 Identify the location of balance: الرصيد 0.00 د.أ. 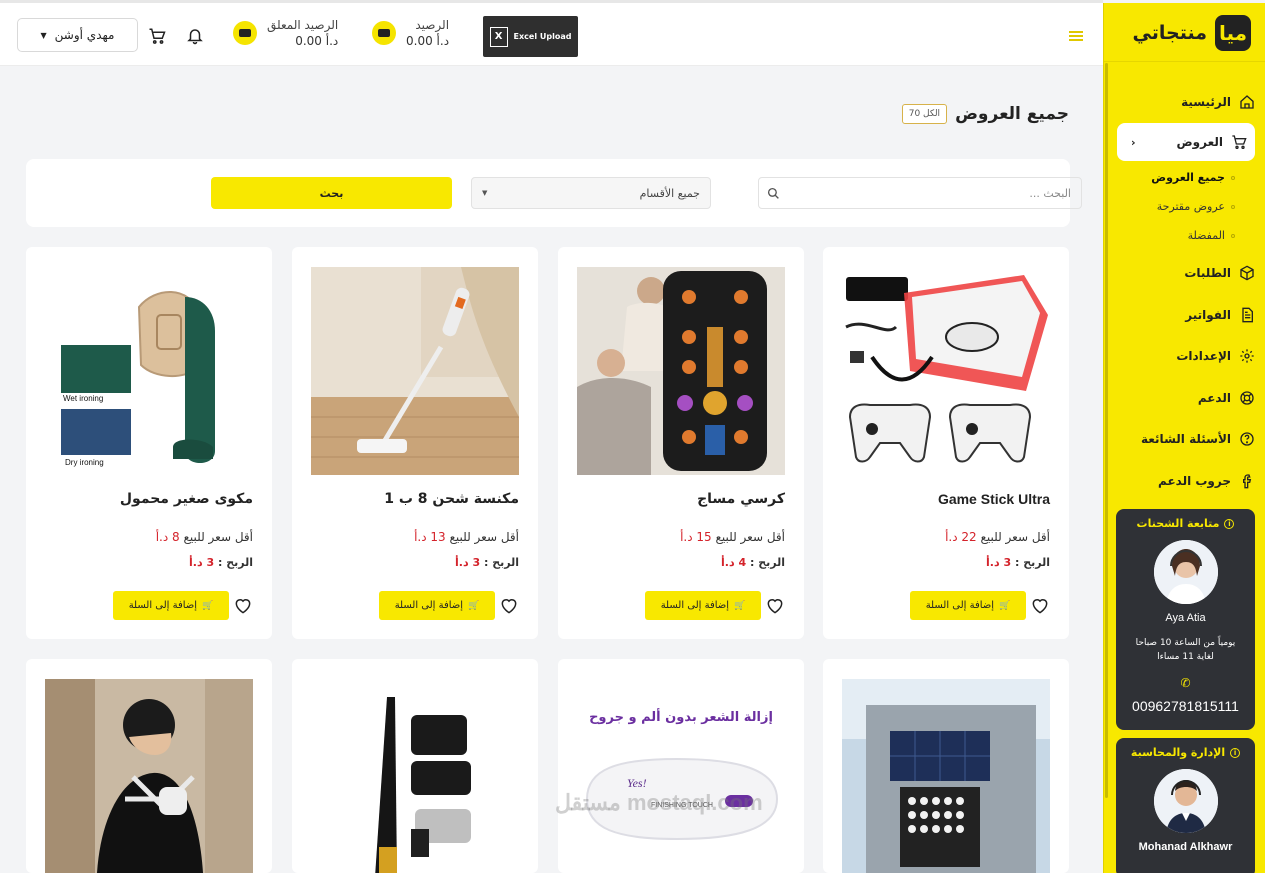
(410, 33).